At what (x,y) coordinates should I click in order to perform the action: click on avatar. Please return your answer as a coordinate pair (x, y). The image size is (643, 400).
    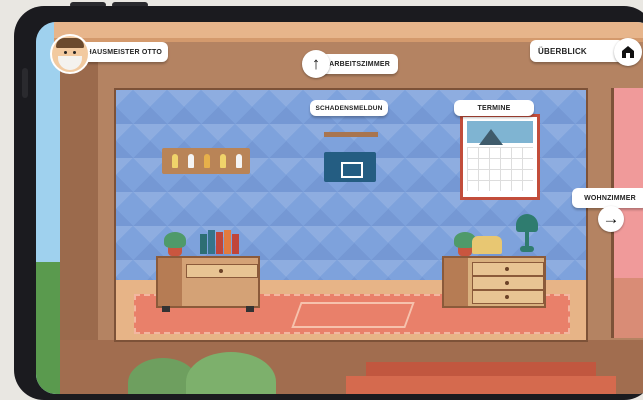
    Looking at the image, I should click on (70, 54).